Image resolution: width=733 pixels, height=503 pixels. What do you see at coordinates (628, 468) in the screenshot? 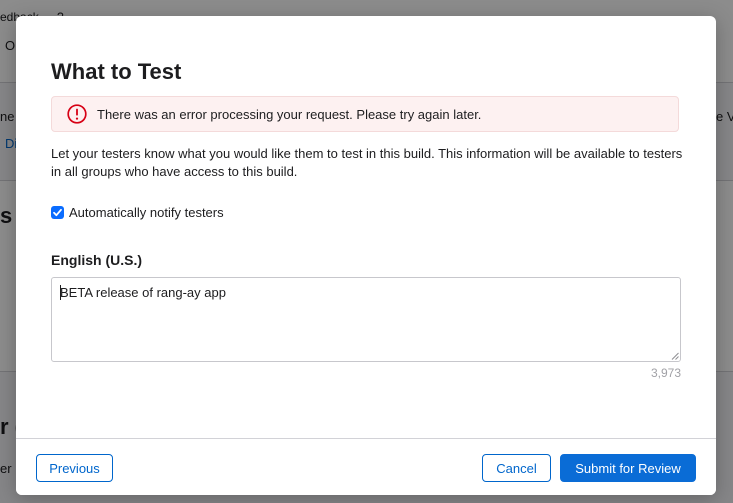
I see `submit-for-review-button: Submit for Review` at bounding box center [628, 468].